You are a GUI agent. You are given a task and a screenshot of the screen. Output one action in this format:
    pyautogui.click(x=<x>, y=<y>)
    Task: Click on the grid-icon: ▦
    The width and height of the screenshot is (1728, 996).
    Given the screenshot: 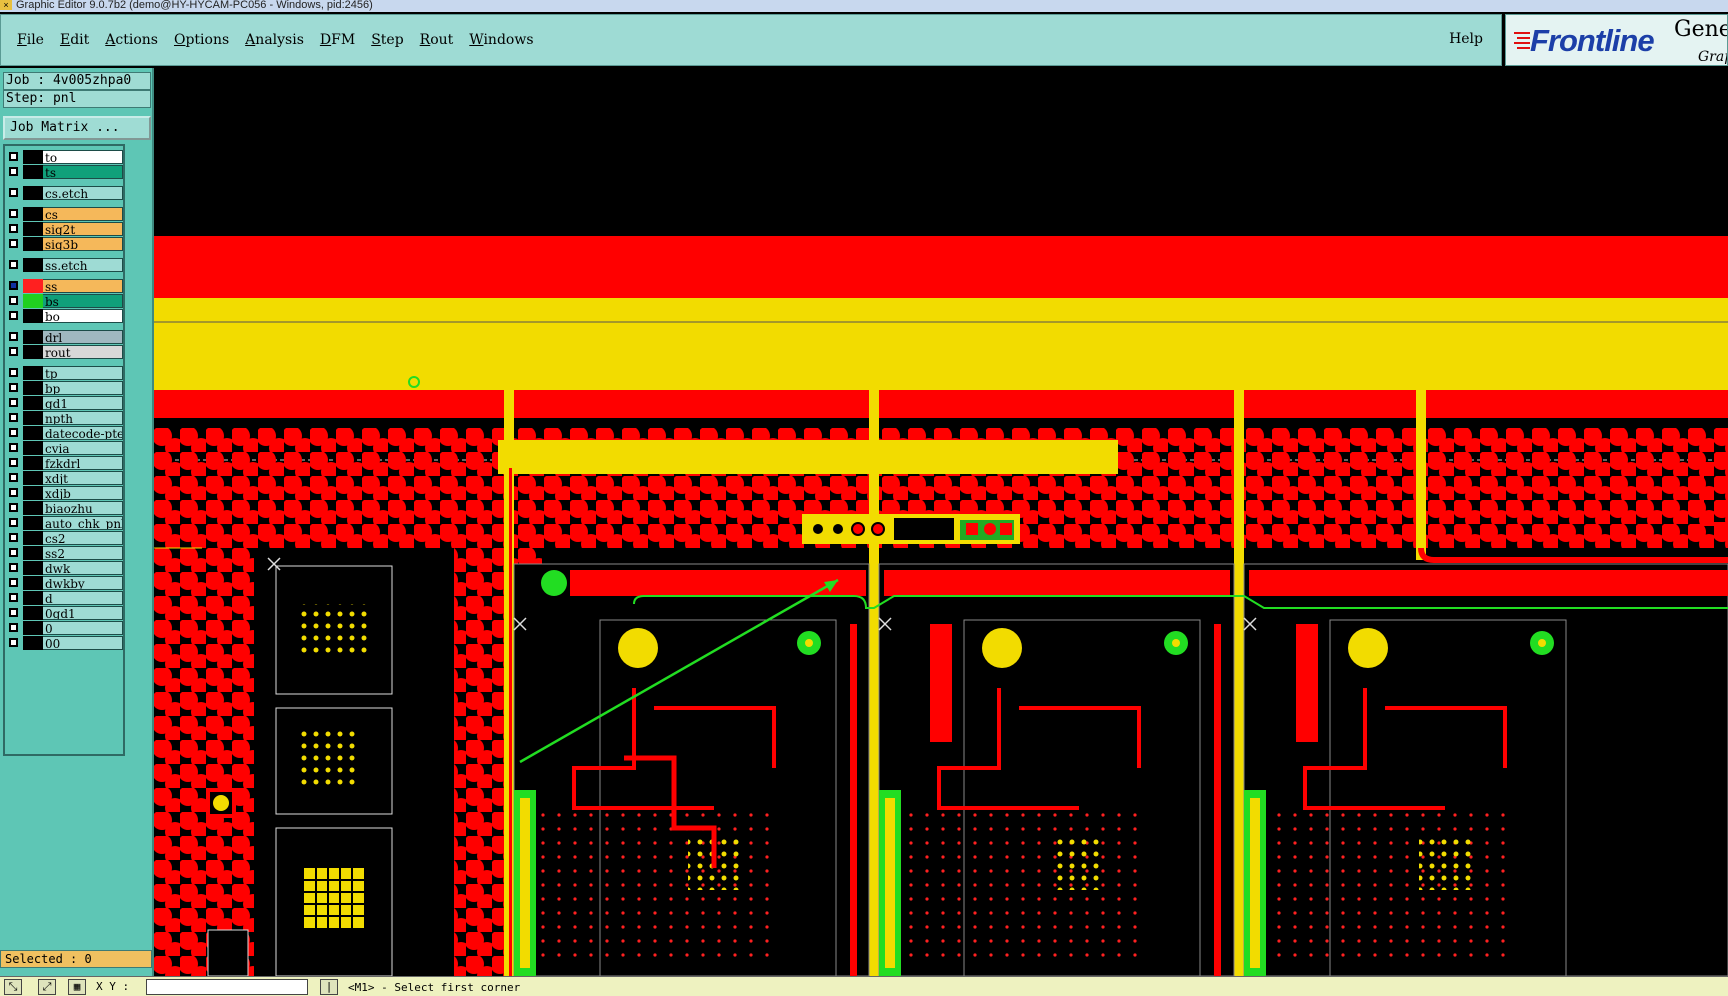 What is the action you would take?
    pyautogui.click(x=77, y=987)
    